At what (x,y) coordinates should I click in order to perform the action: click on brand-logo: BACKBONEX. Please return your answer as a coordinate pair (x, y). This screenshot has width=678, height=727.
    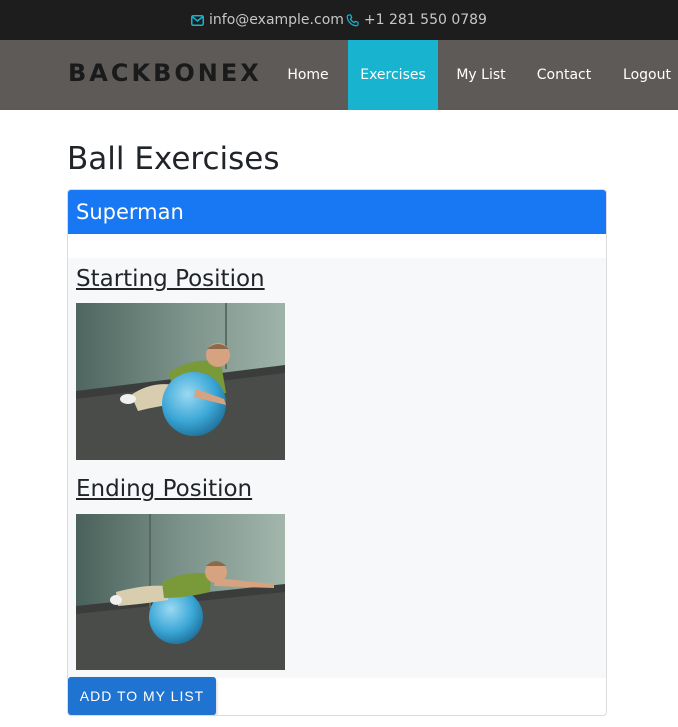
    Looking at the image, I should click on (165, 73).